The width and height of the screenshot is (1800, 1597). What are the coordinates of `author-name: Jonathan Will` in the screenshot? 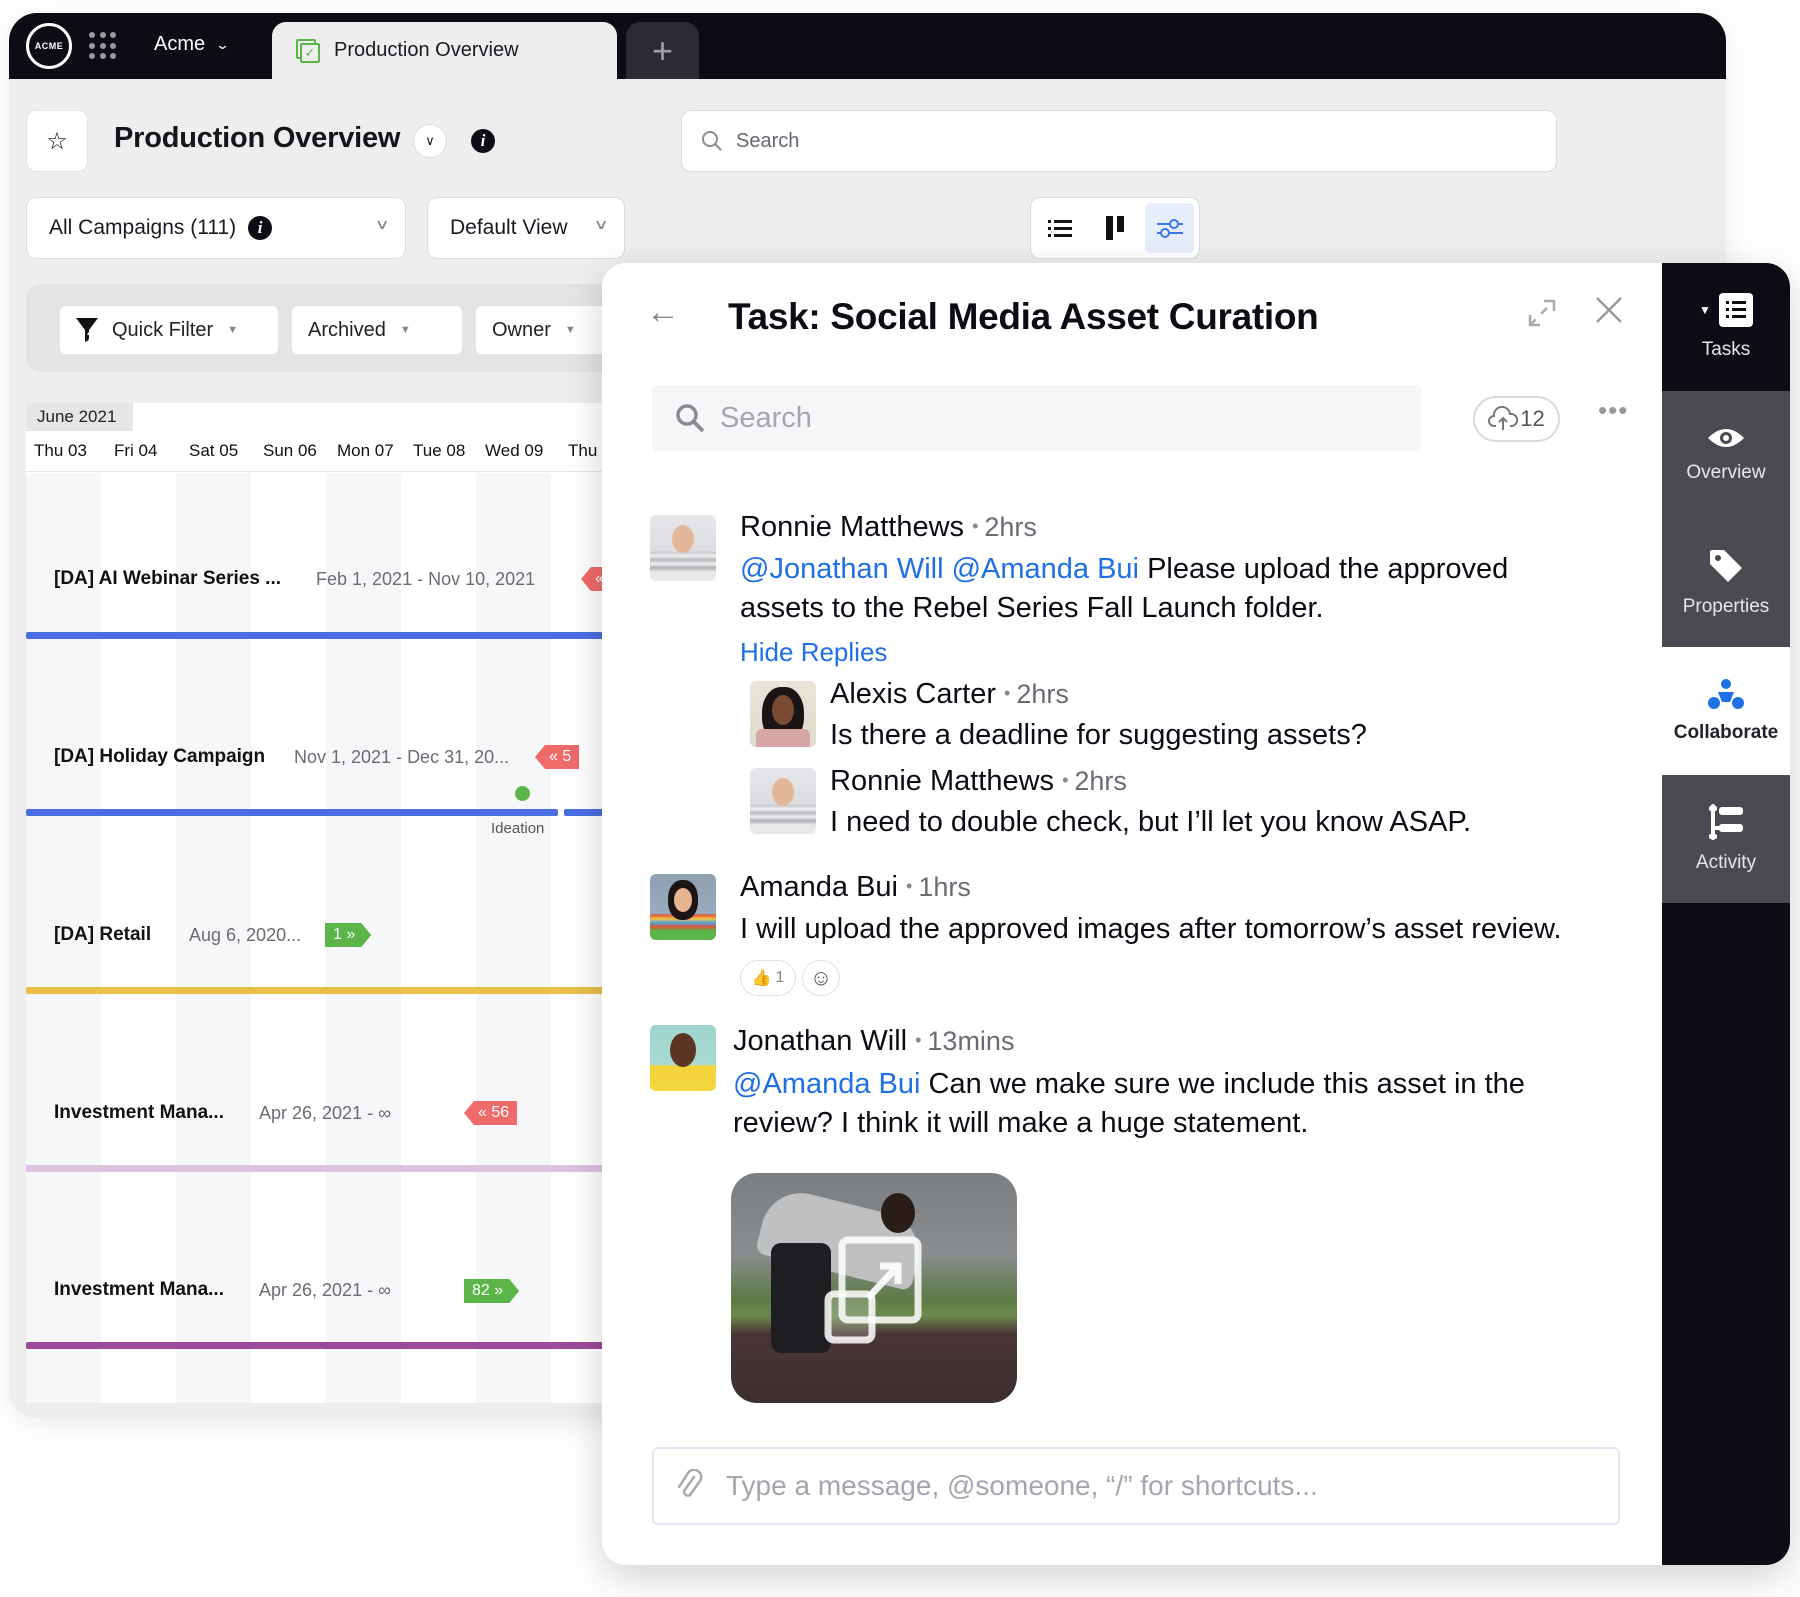 It's located at (820, 1041).